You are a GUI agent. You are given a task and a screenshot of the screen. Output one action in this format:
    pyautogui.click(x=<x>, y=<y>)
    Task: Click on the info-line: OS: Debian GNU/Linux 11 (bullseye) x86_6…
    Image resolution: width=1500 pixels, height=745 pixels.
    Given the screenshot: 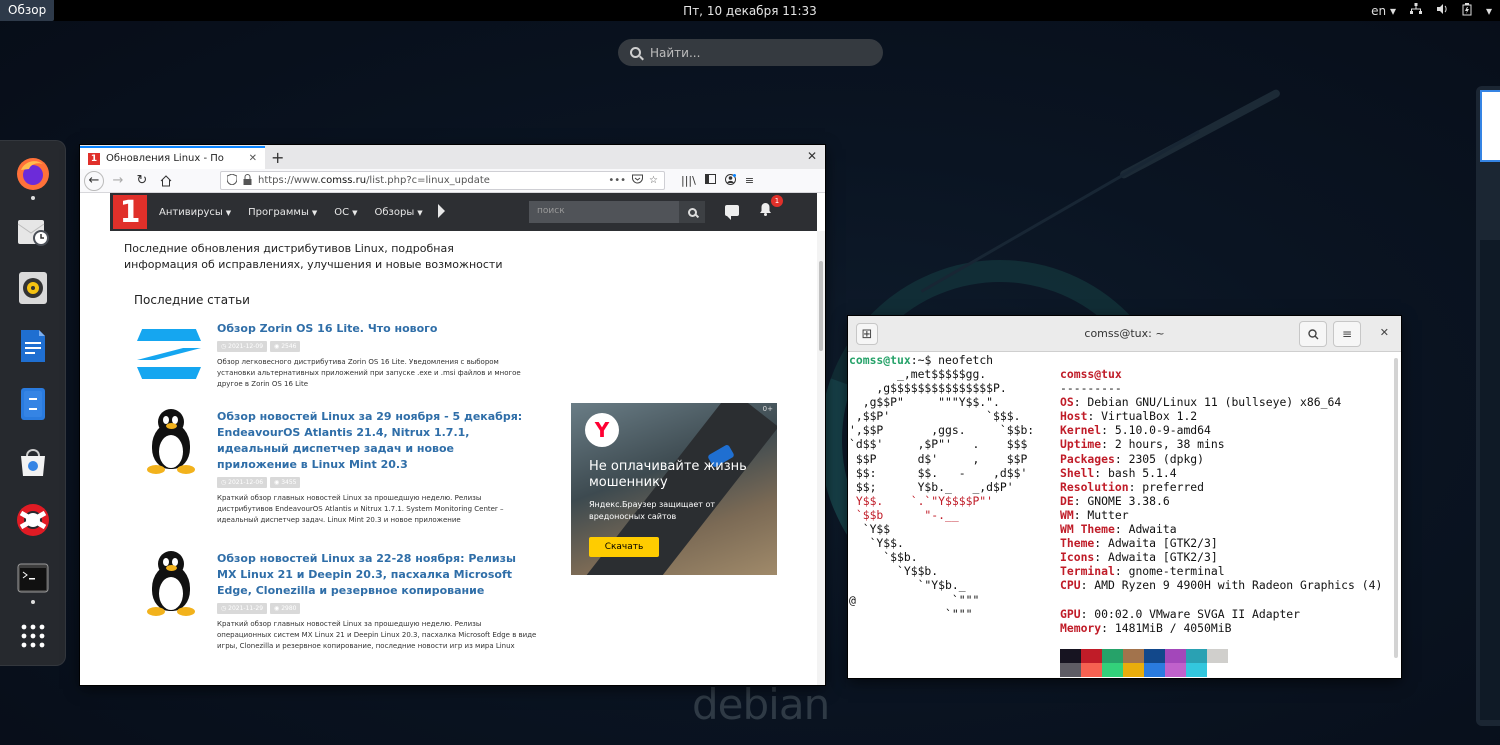 What is the action you would take?
    pyautogui.click(x=1201, y=402)
    